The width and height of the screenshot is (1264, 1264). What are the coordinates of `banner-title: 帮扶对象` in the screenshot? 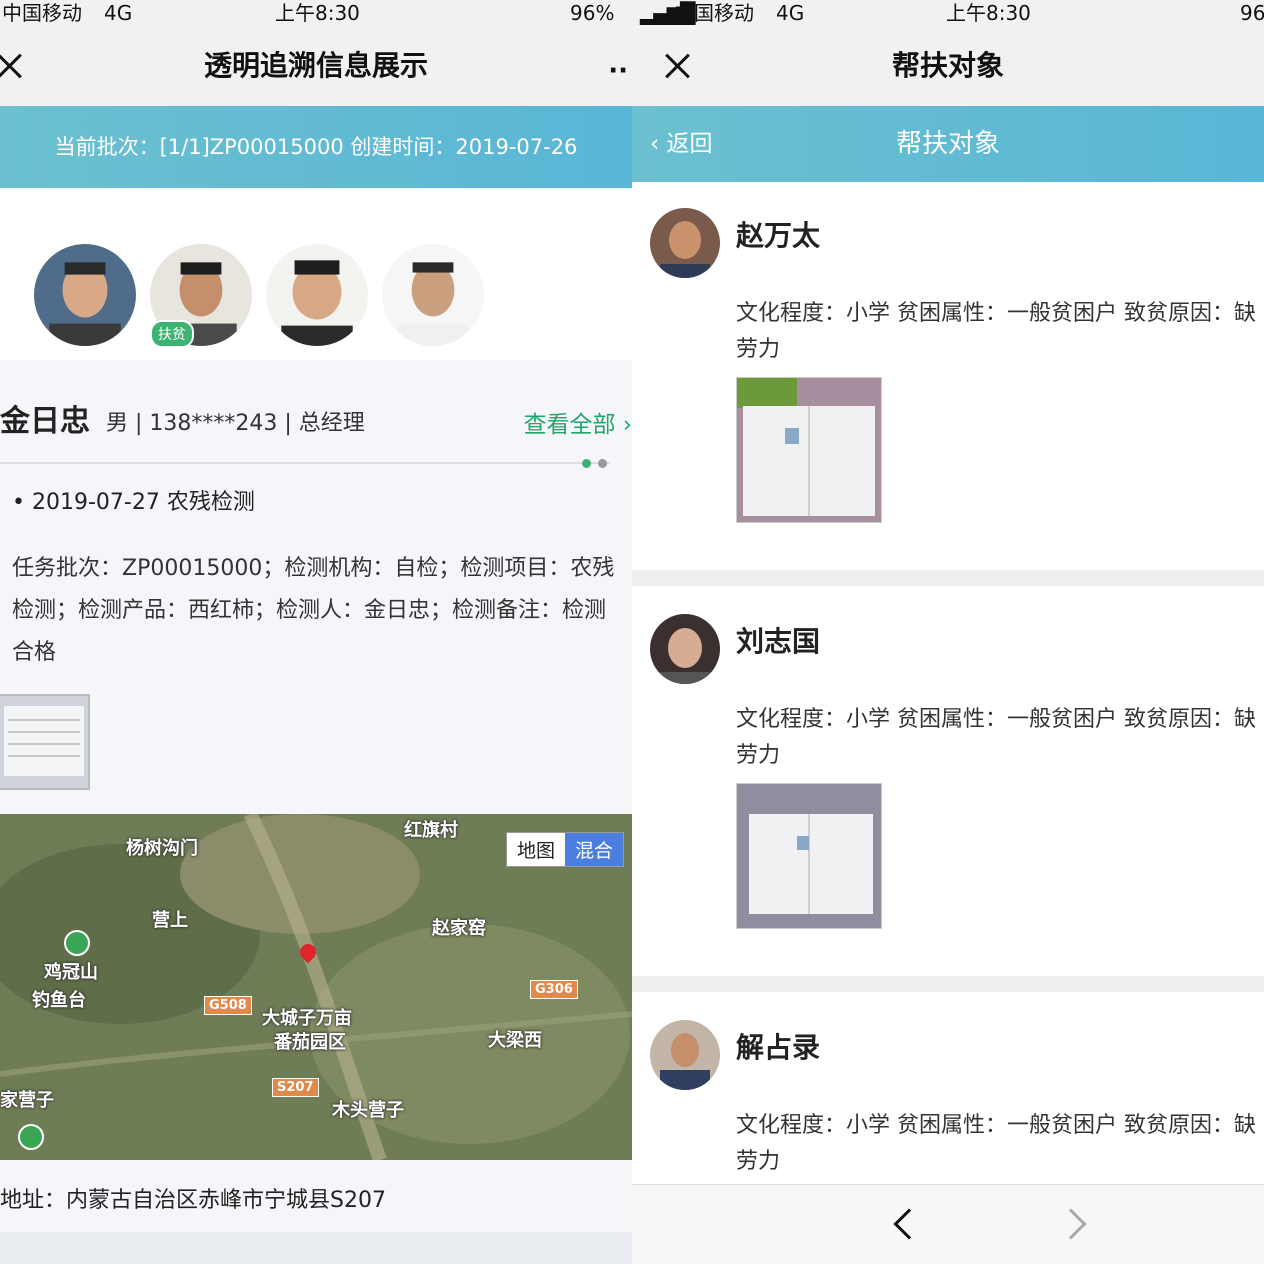 It's located at (947, 144).